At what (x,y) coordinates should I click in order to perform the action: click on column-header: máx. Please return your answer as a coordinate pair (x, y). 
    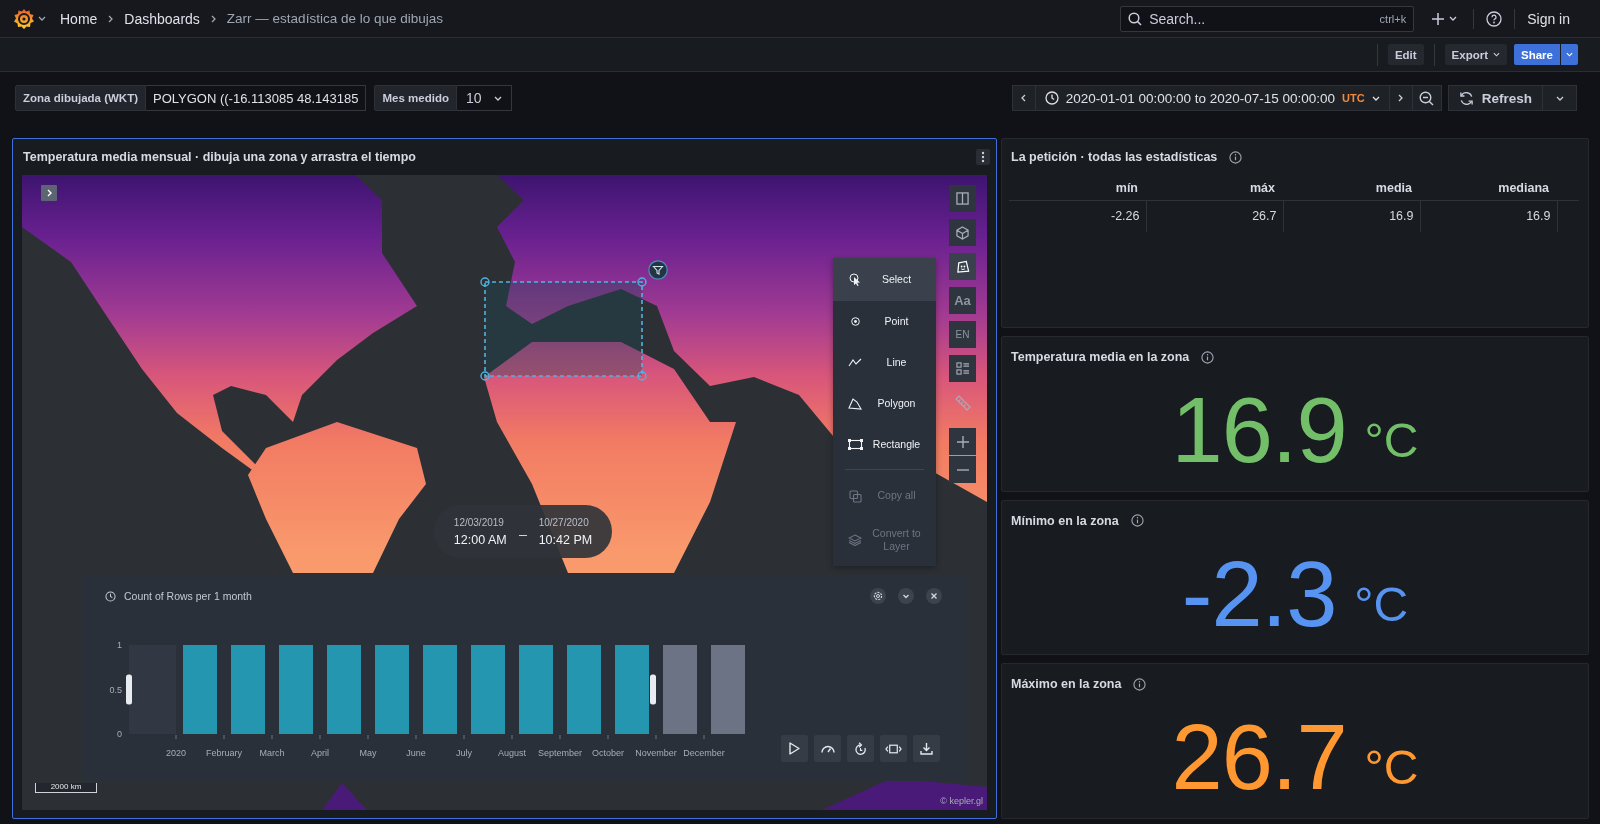
    Looking at the image, I should click on (1214, 189).